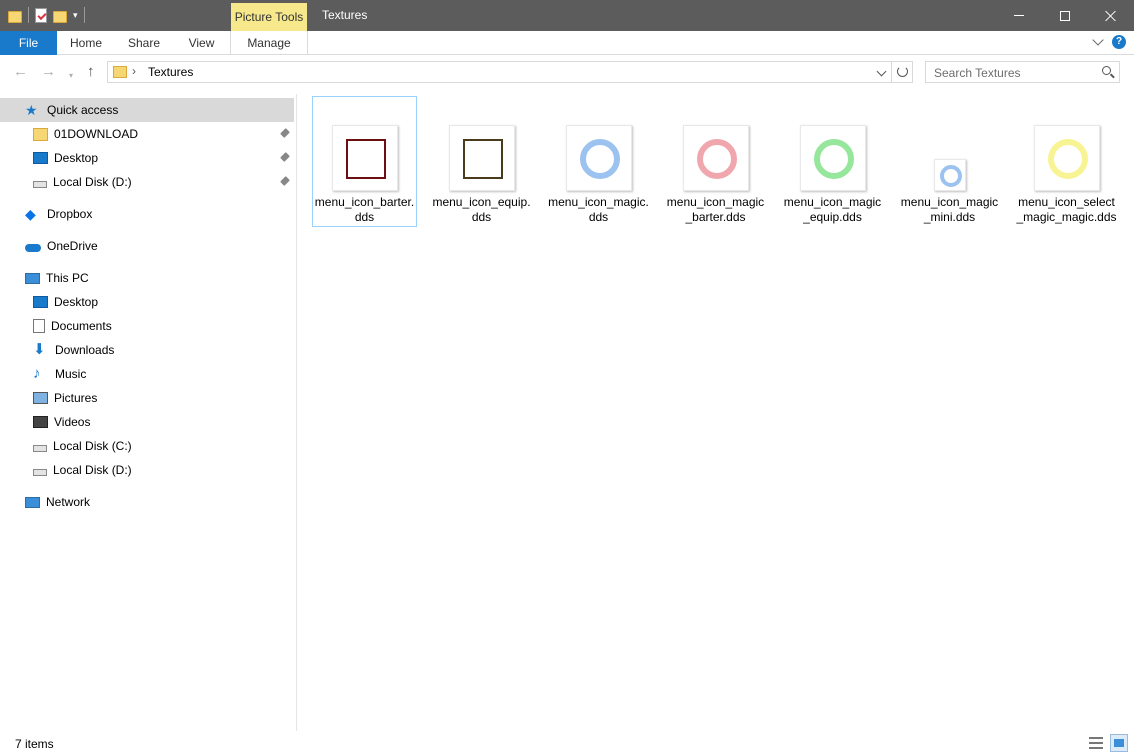  I want to click on sidebar-item-label: OneDrive, so click(72, 246).